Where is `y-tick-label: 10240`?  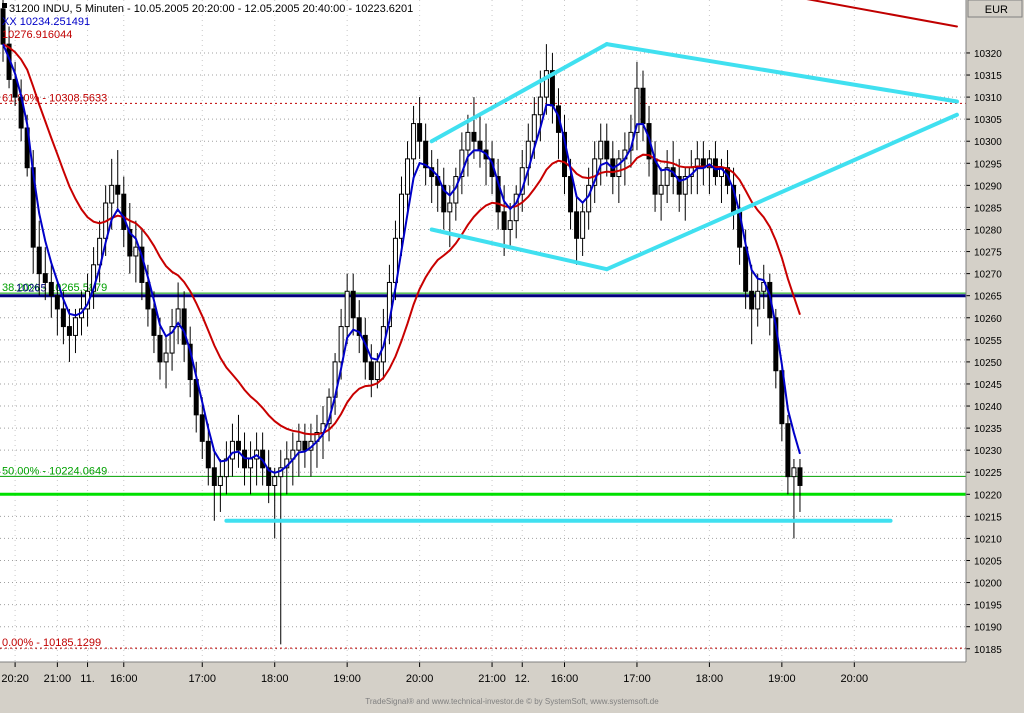 y-tick-label: 10240 is located at coordinates (988, 407).